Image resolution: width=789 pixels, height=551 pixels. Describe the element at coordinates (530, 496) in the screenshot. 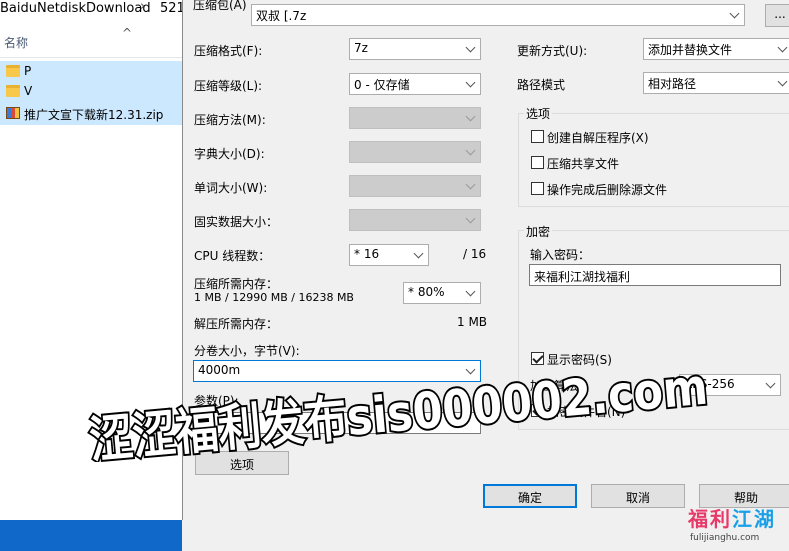

I see `ok-button: 确定` at that location.